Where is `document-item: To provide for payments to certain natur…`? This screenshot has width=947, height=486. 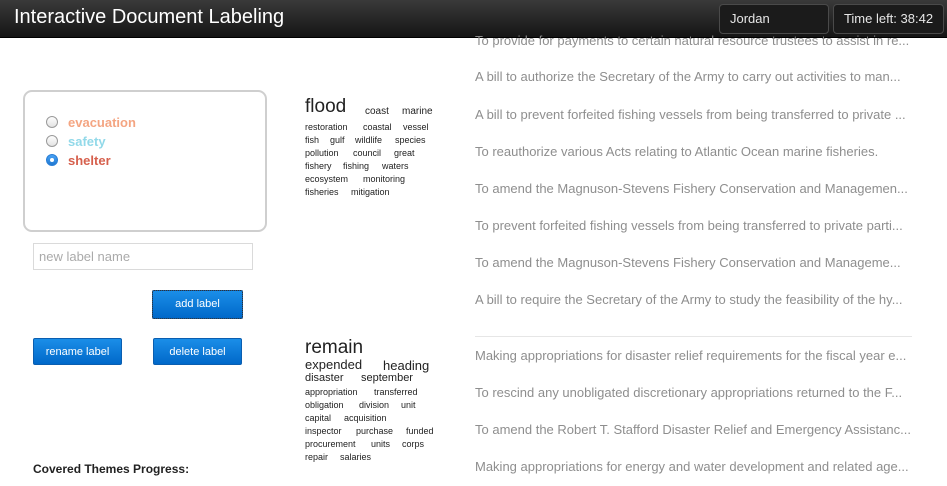
document-item: To provide for payments to certain natur… is located at coordinates (693, 40).